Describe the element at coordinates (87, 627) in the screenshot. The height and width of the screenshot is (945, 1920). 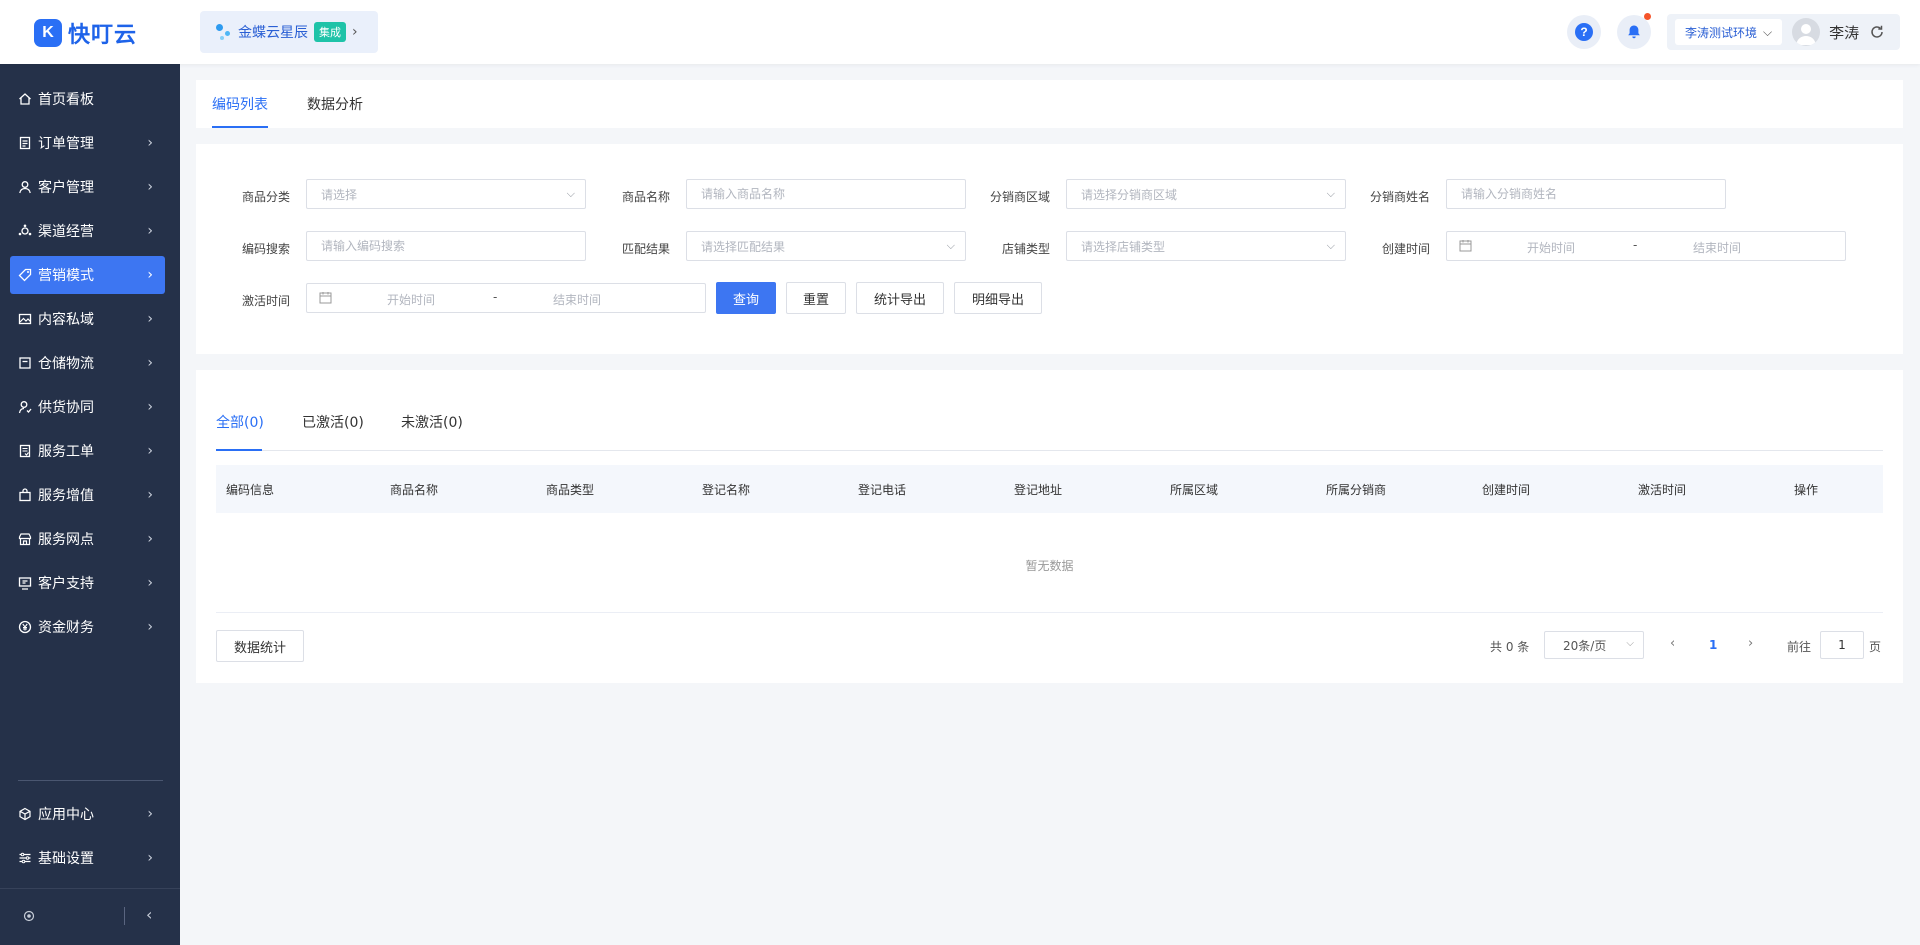
I see `sidebar-item-finance: 资金财务 ›` at that location.